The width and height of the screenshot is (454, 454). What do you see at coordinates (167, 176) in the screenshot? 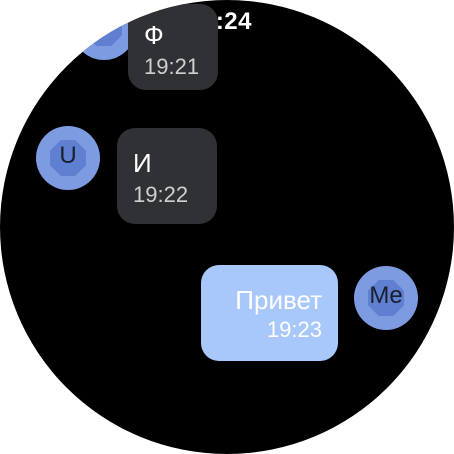
I see `message-bubble: И 19:22` at bounding box center [167, 176].